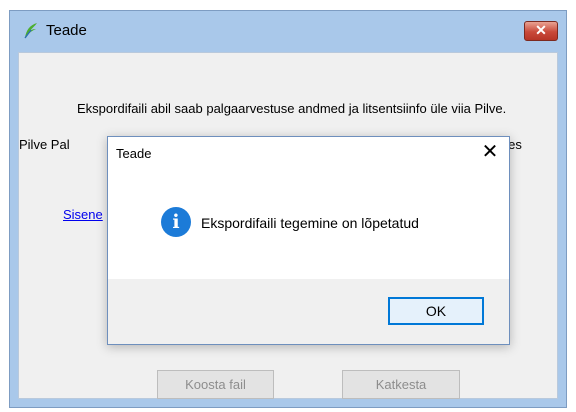 This screenshot has width=576, height=412. Describe the element at coordinates (134, 153) in the screenshot. I see `dialog-title: Teade` at that location.